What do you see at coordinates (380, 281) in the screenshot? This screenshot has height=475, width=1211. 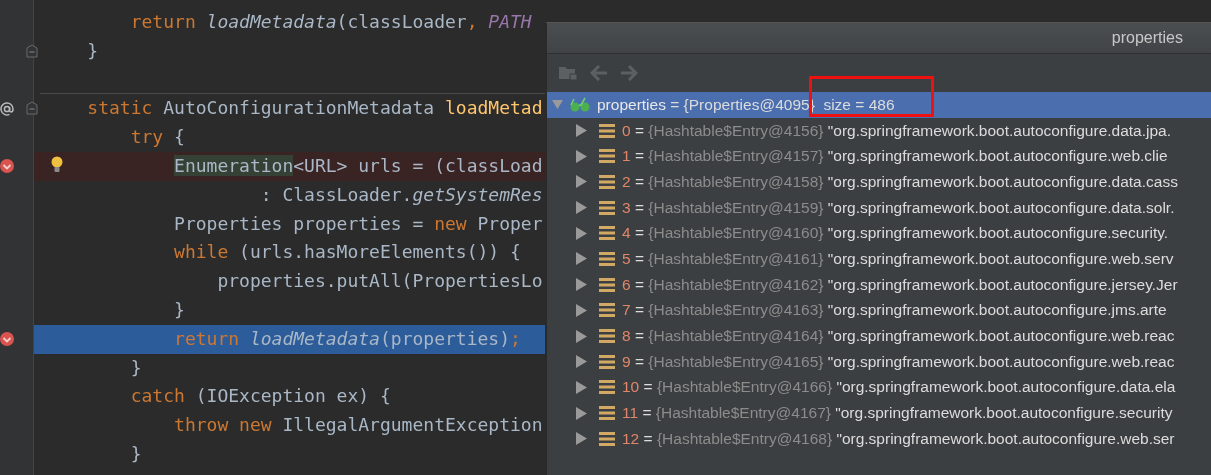 I see `code-line: properties.putAll(PropertiesLo` at bounding box center [380, 281].